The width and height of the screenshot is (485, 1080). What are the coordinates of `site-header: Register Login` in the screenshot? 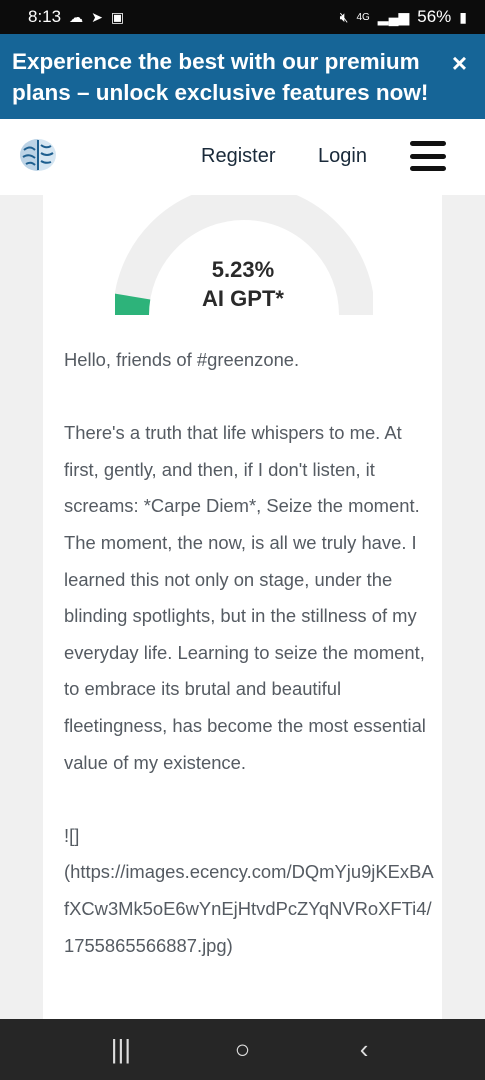 It's located at (242, 157).